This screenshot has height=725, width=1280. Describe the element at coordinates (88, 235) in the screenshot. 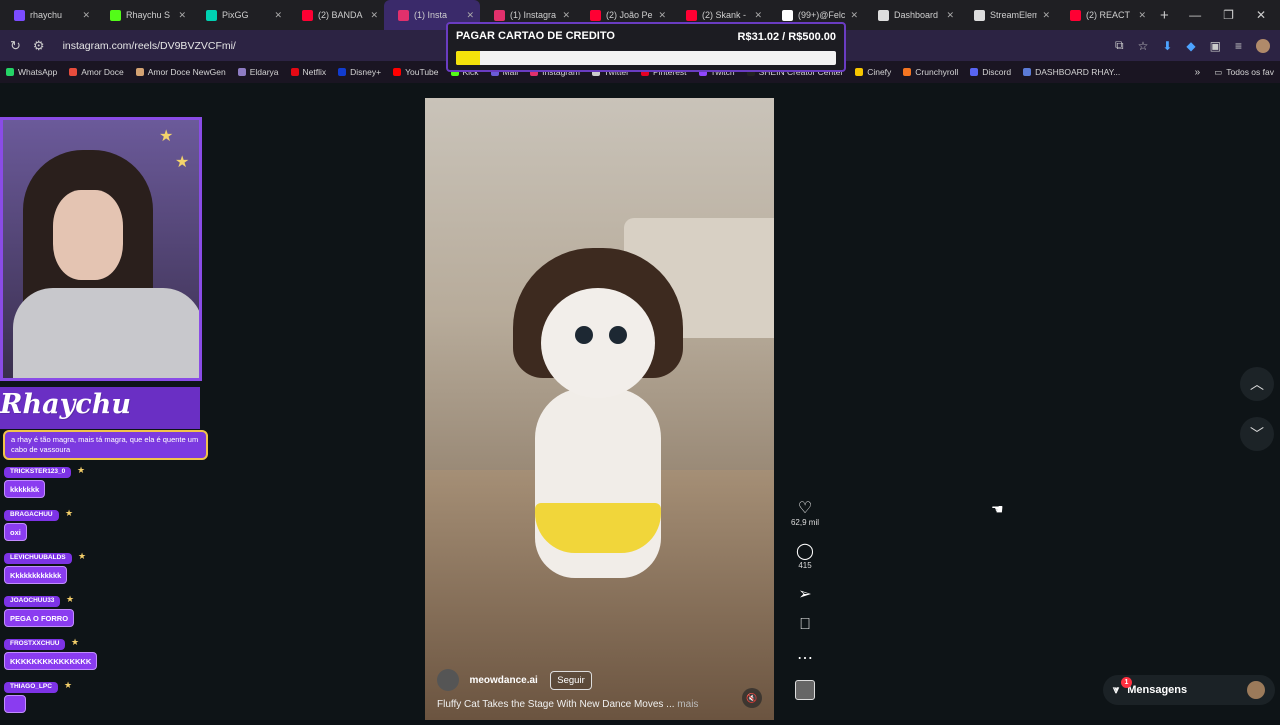

I see `streamer-face` at that location.